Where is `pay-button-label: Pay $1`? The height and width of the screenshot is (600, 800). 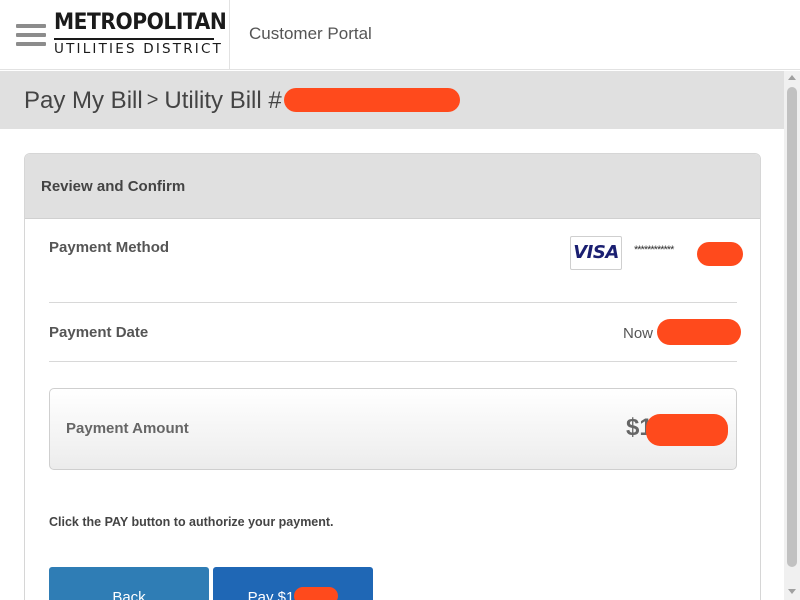 pay-button-label: Pay $1 is located at coordinates (271, 594).